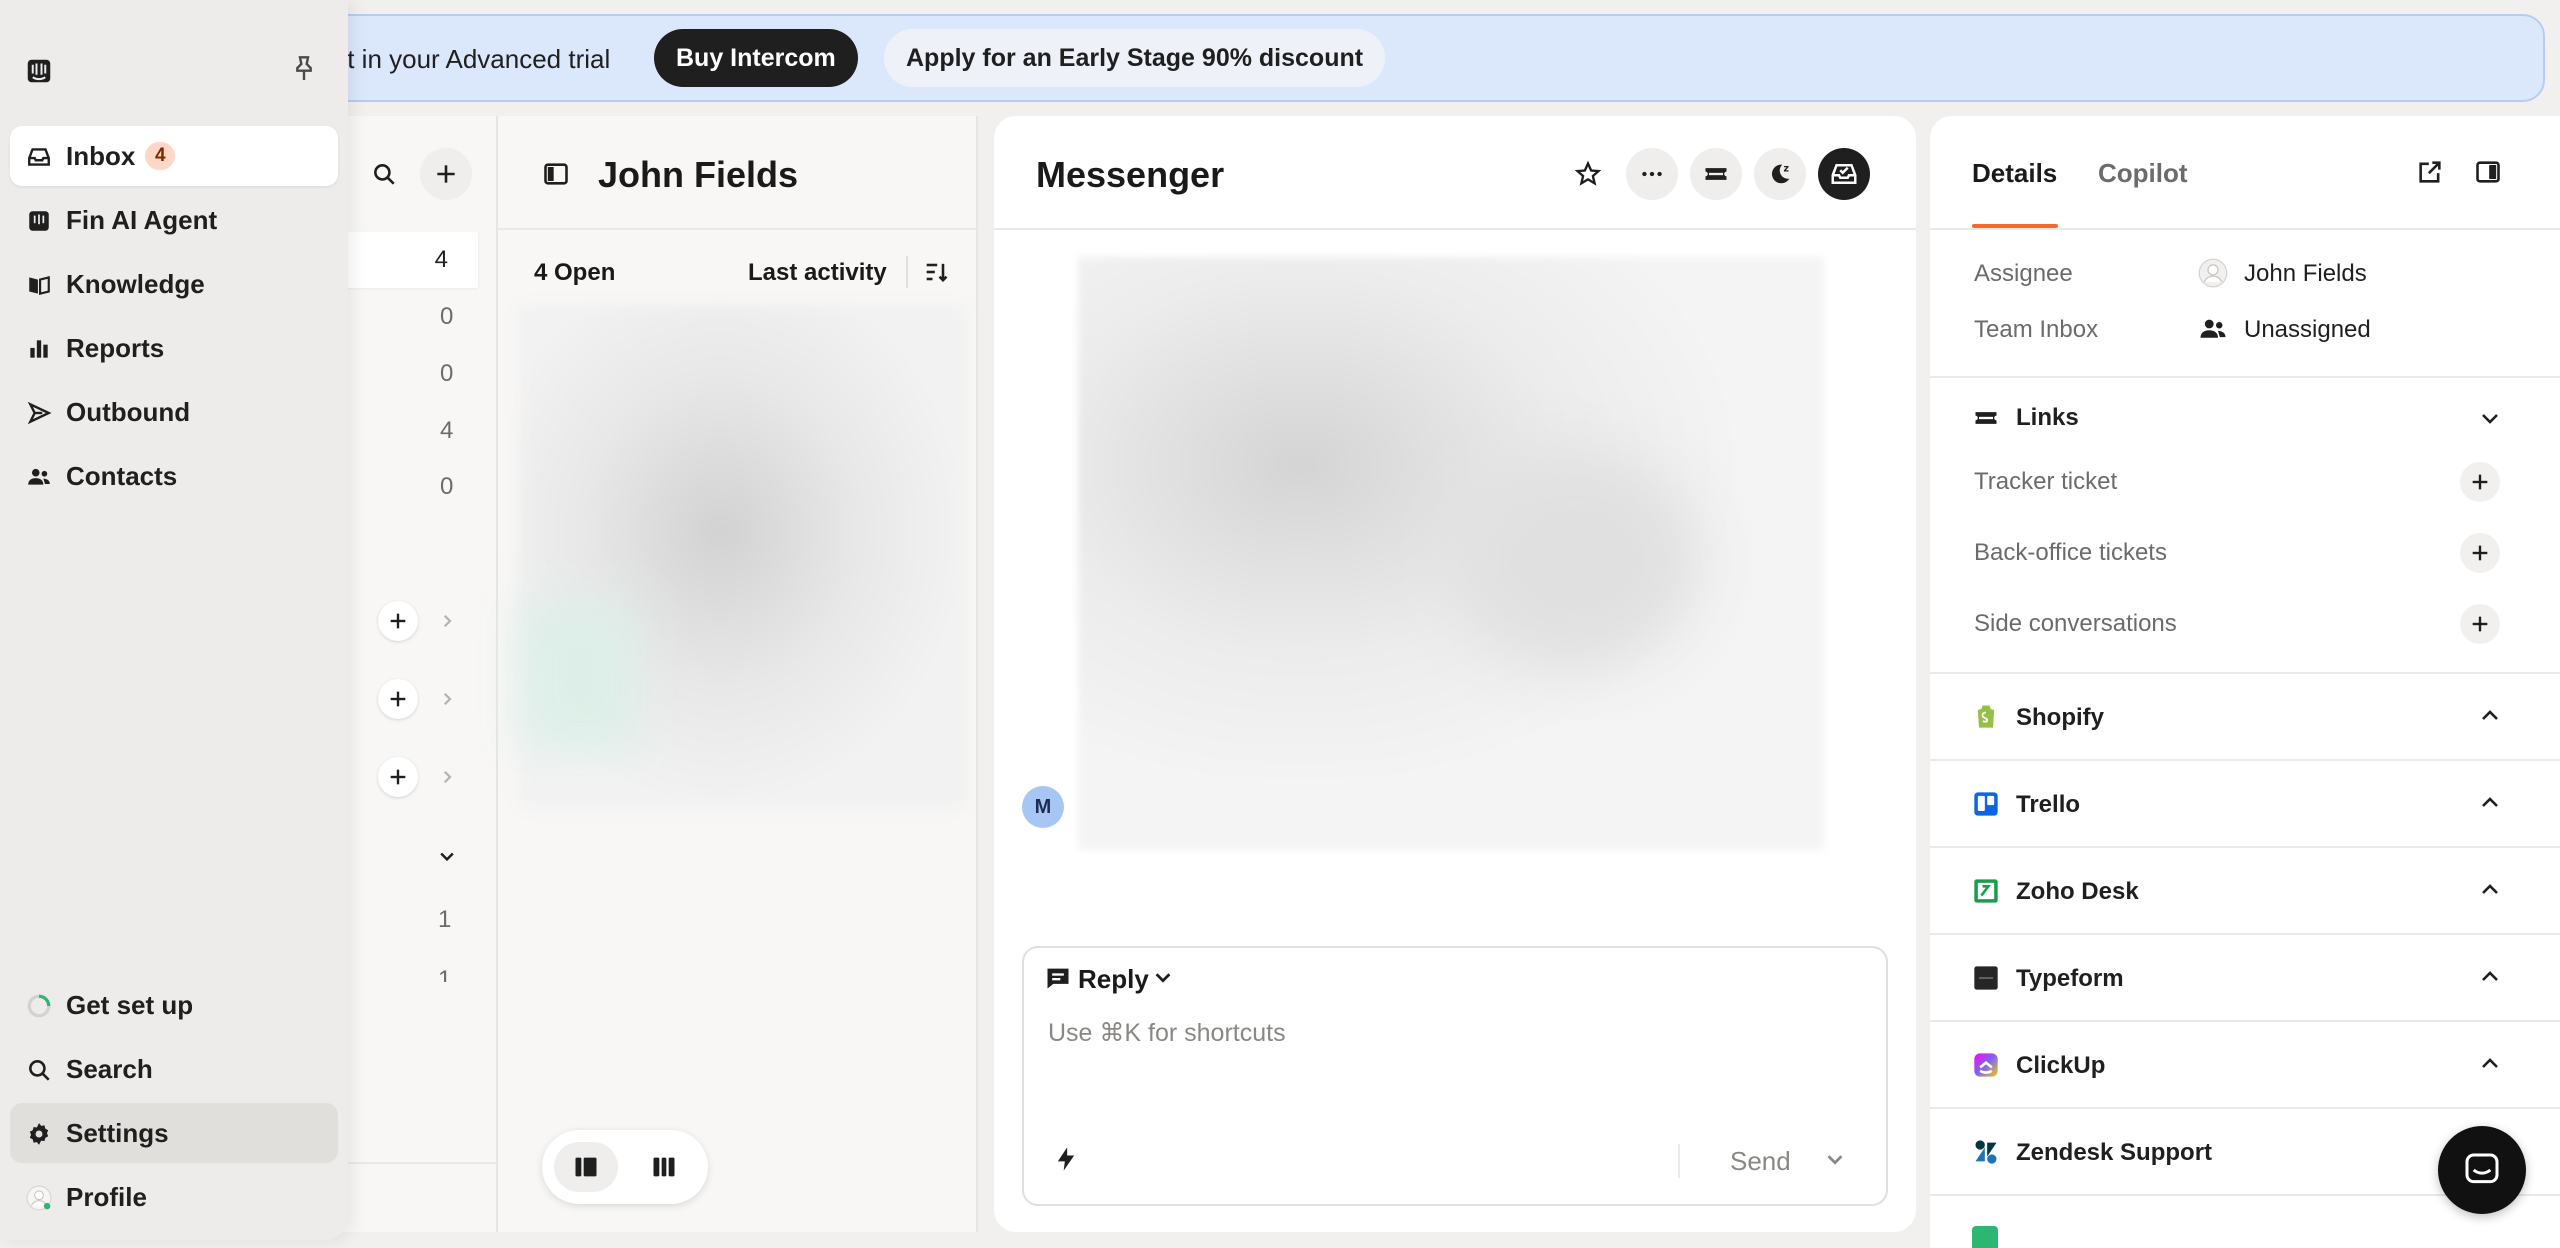  What do you see at coordinates (384, 174) in the screenshot?
I see `inbox-search-button` at bounding box center [384, 174].